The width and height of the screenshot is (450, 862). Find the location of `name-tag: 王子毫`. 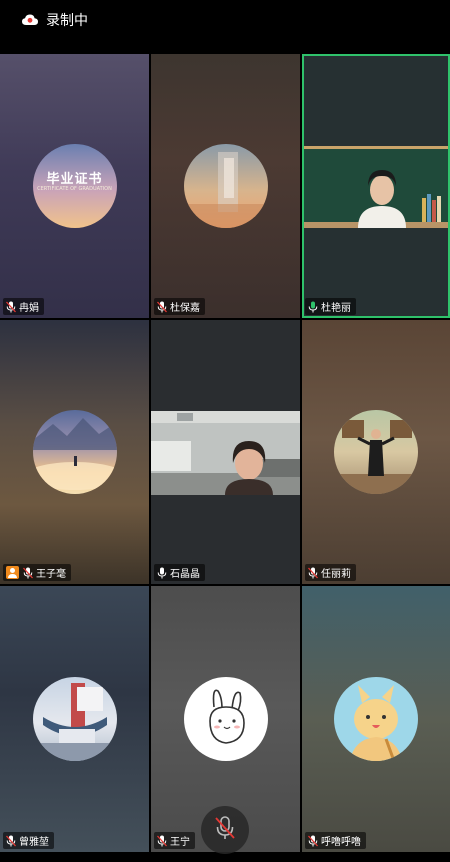

name-tag: 王子毫 is located at coordinates (37, 572).